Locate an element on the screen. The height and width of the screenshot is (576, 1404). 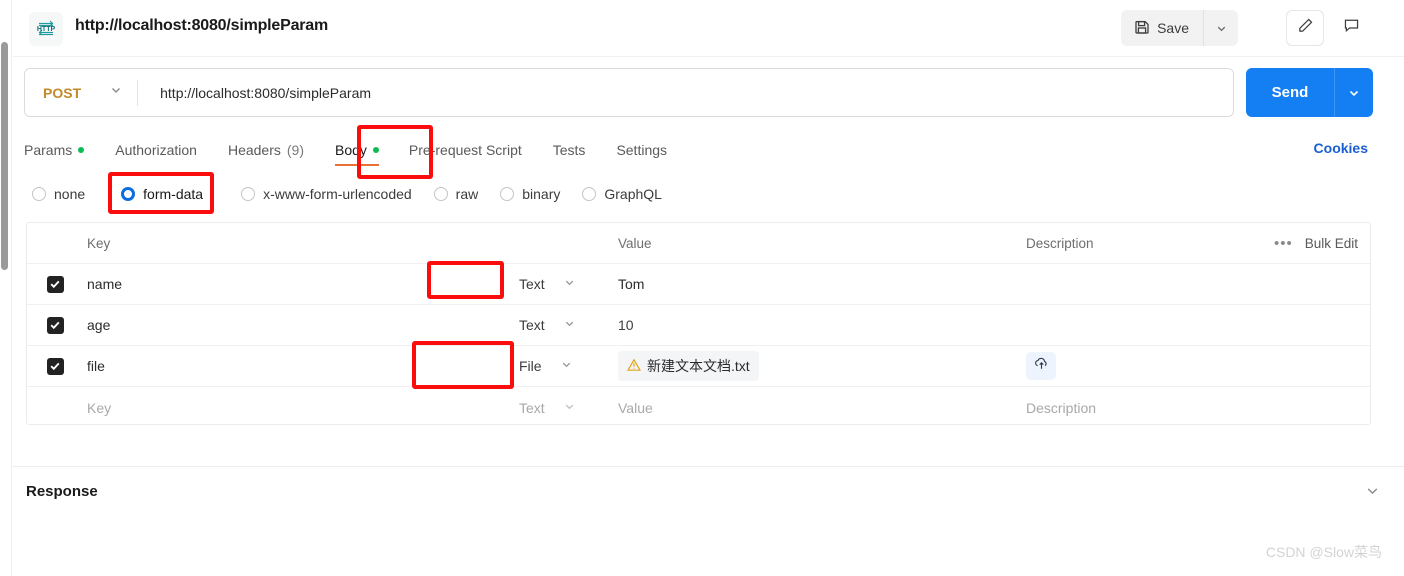
http-method-label: POST is located at coordinates (62, 92).